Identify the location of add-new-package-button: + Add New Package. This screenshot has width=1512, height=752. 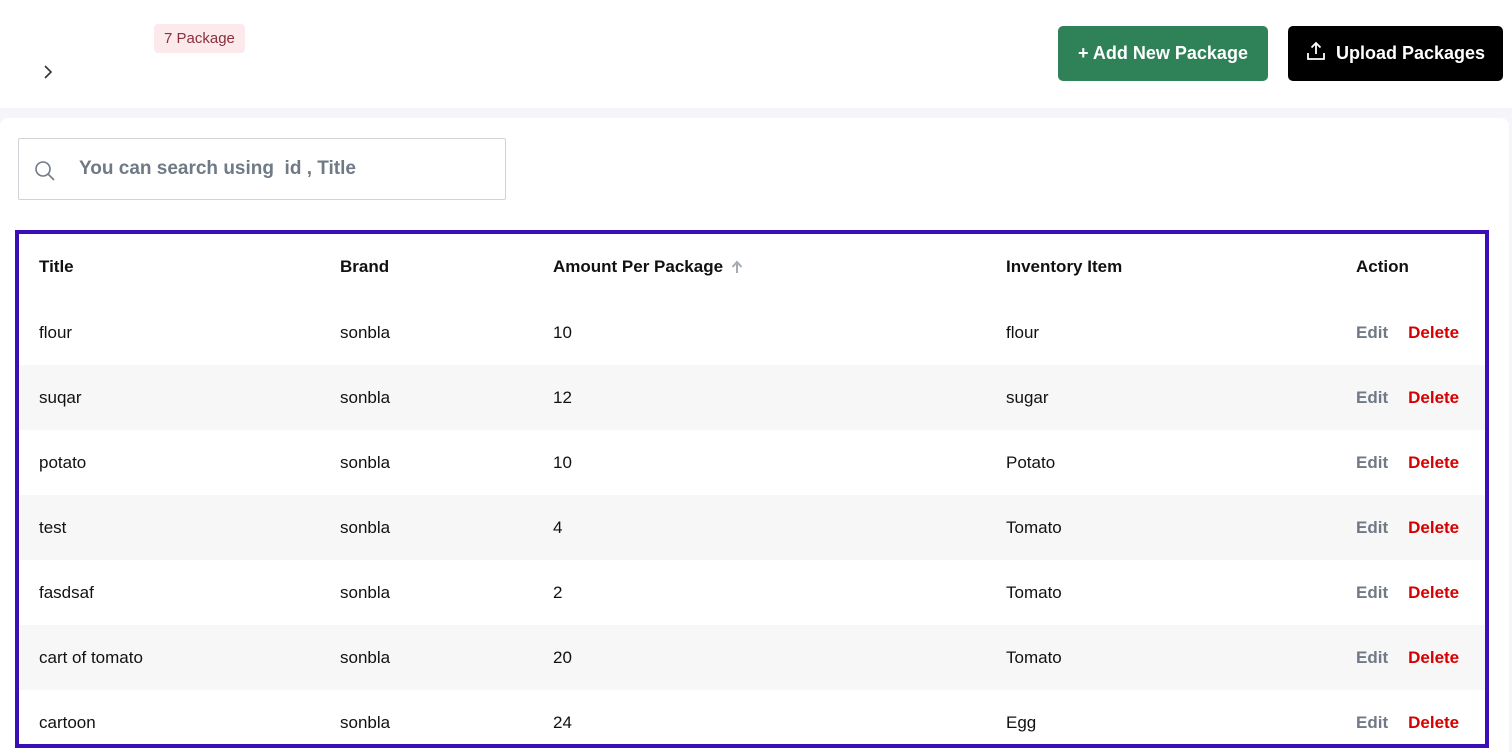
(1163, 53).